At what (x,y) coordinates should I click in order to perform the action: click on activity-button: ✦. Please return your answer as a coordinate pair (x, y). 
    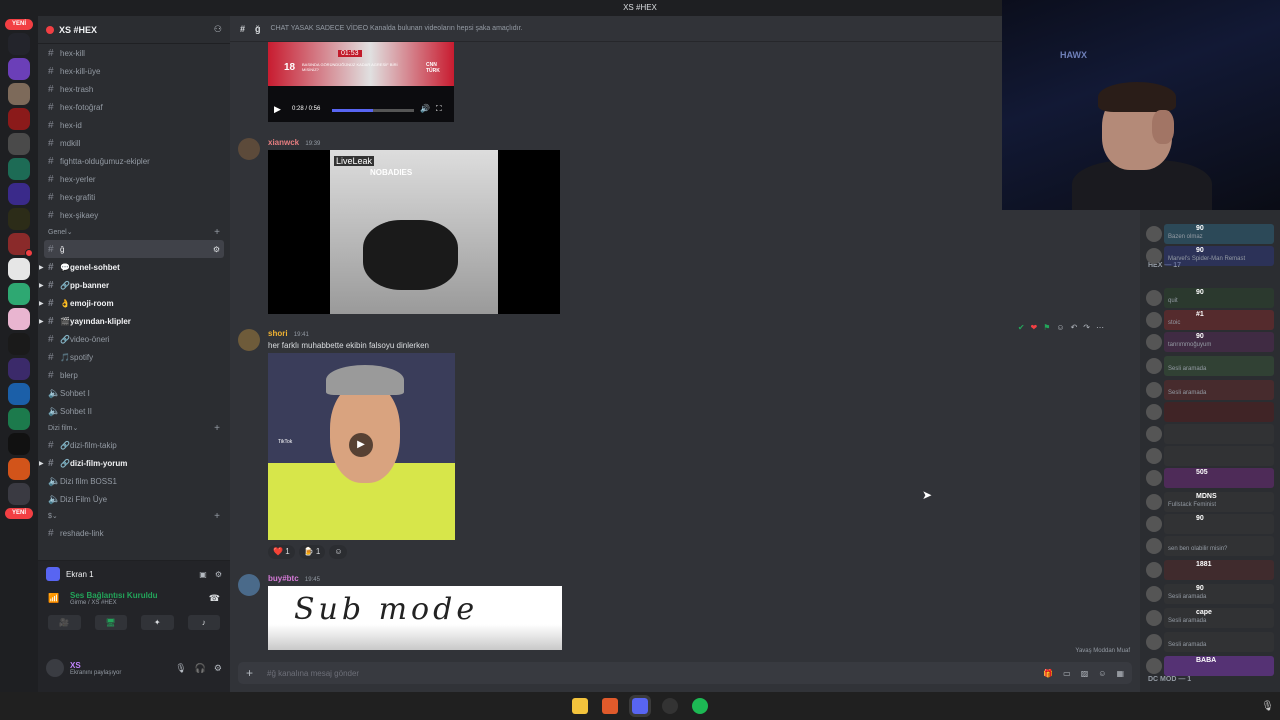
    Looking at the image, I should click on (157, 622).